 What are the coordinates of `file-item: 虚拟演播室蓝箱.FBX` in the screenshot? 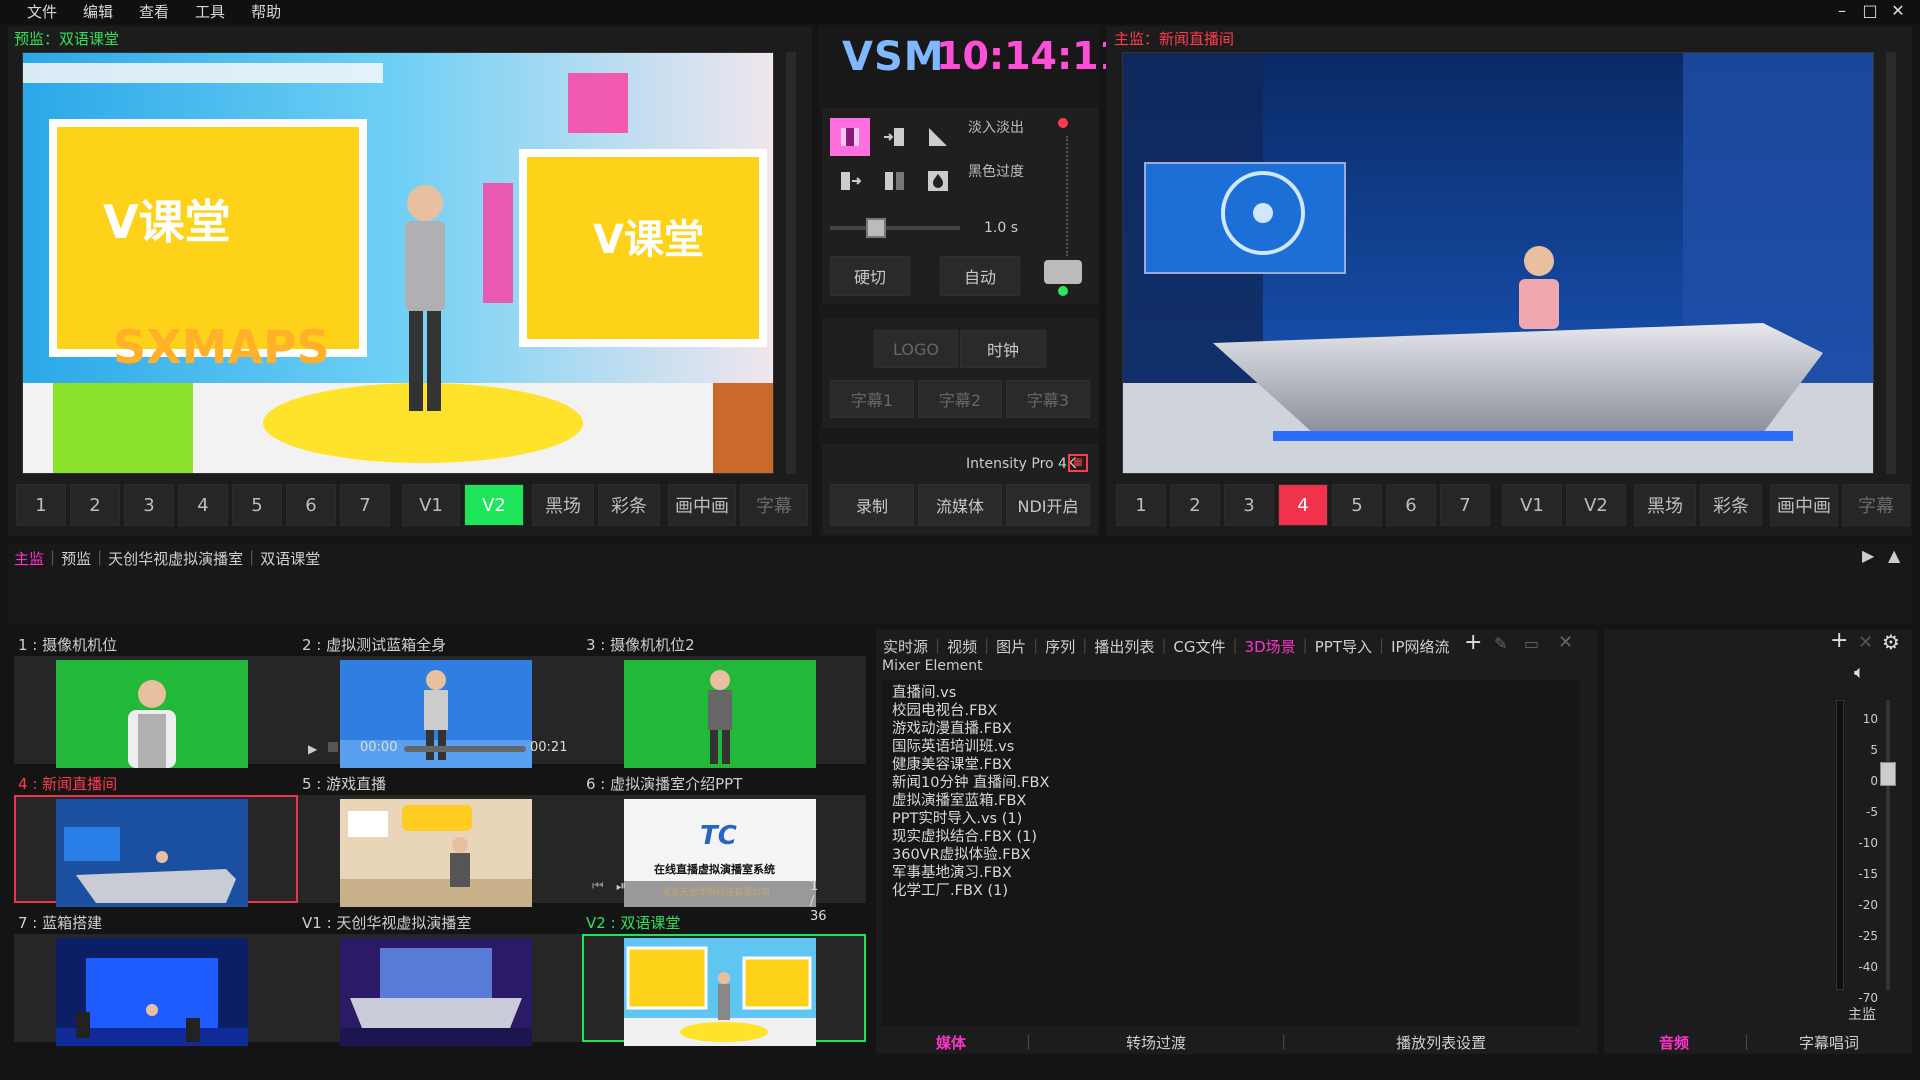 It's located at (970, 801).